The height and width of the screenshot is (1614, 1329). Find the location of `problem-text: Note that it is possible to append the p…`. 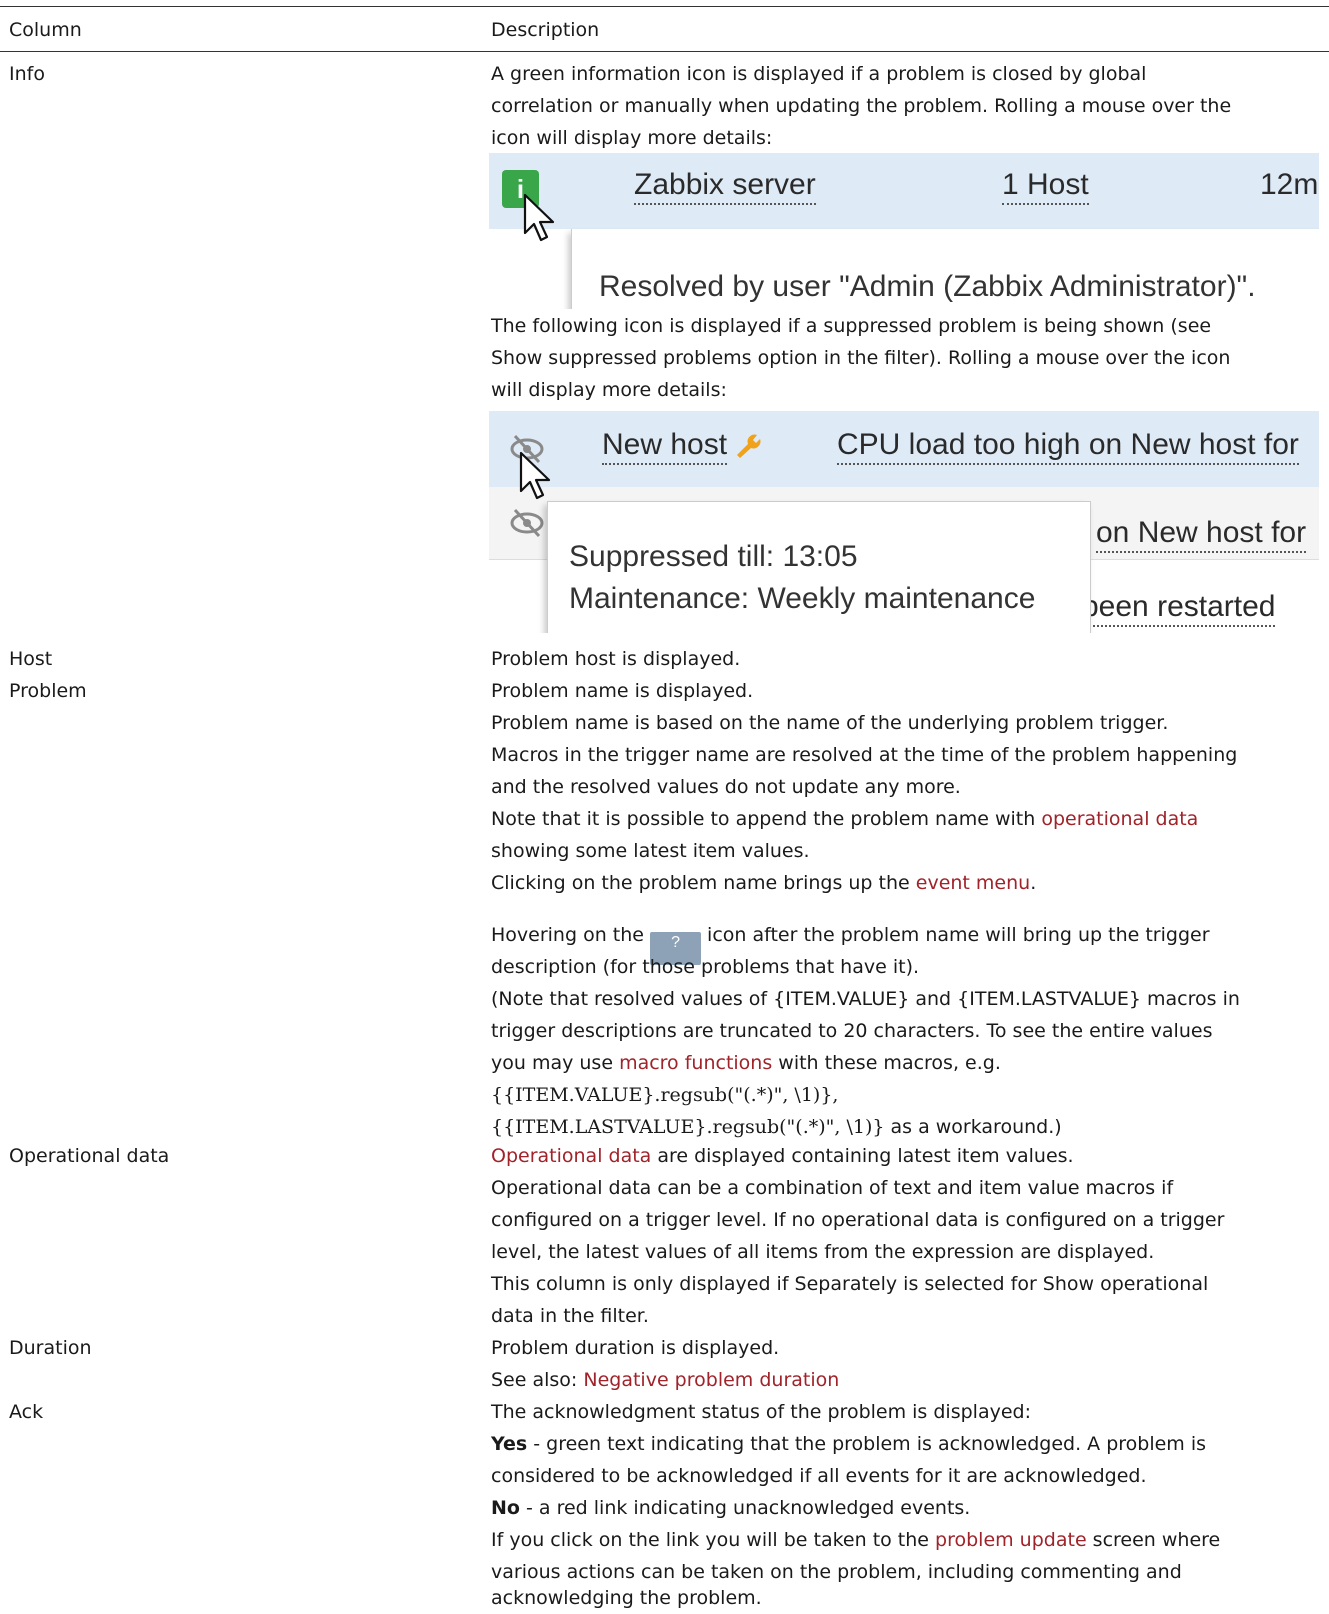

problem-text: Note that it is possible to append the p… is located at coordinates (766, 819).